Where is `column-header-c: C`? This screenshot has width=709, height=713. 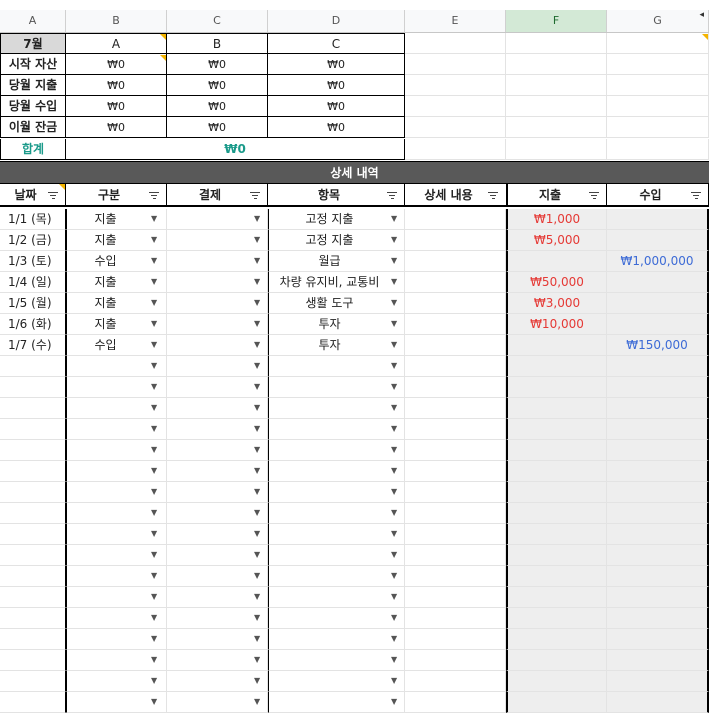 column-header-c: C is located at coordinates (217, 21).